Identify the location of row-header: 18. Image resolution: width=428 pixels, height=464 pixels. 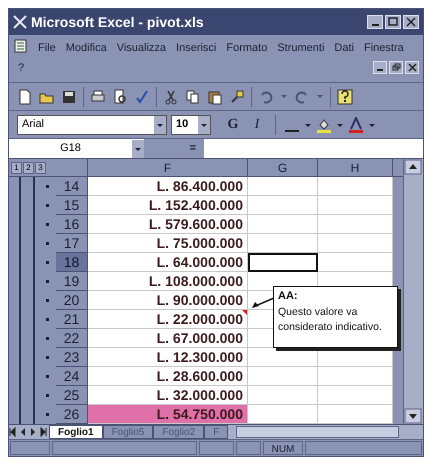
(72, 262).